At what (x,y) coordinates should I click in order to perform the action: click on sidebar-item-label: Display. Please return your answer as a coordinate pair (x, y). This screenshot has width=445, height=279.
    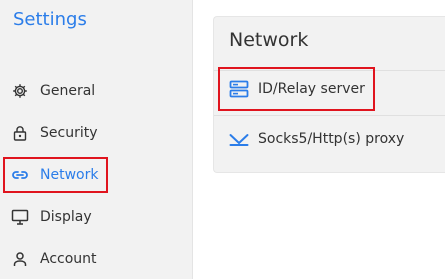
    Looking at the image, I should click on (66, 217).